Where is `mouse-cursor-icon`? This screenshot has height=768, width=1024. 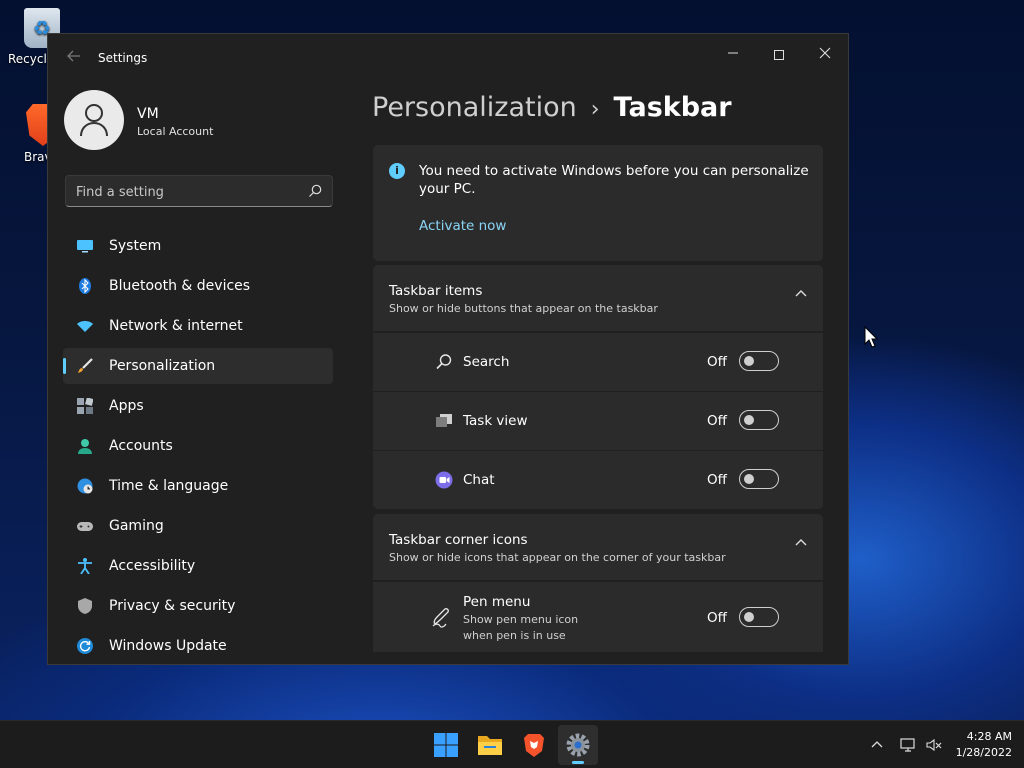 mouse-cursor-icon is located at coordinates (871, 337).